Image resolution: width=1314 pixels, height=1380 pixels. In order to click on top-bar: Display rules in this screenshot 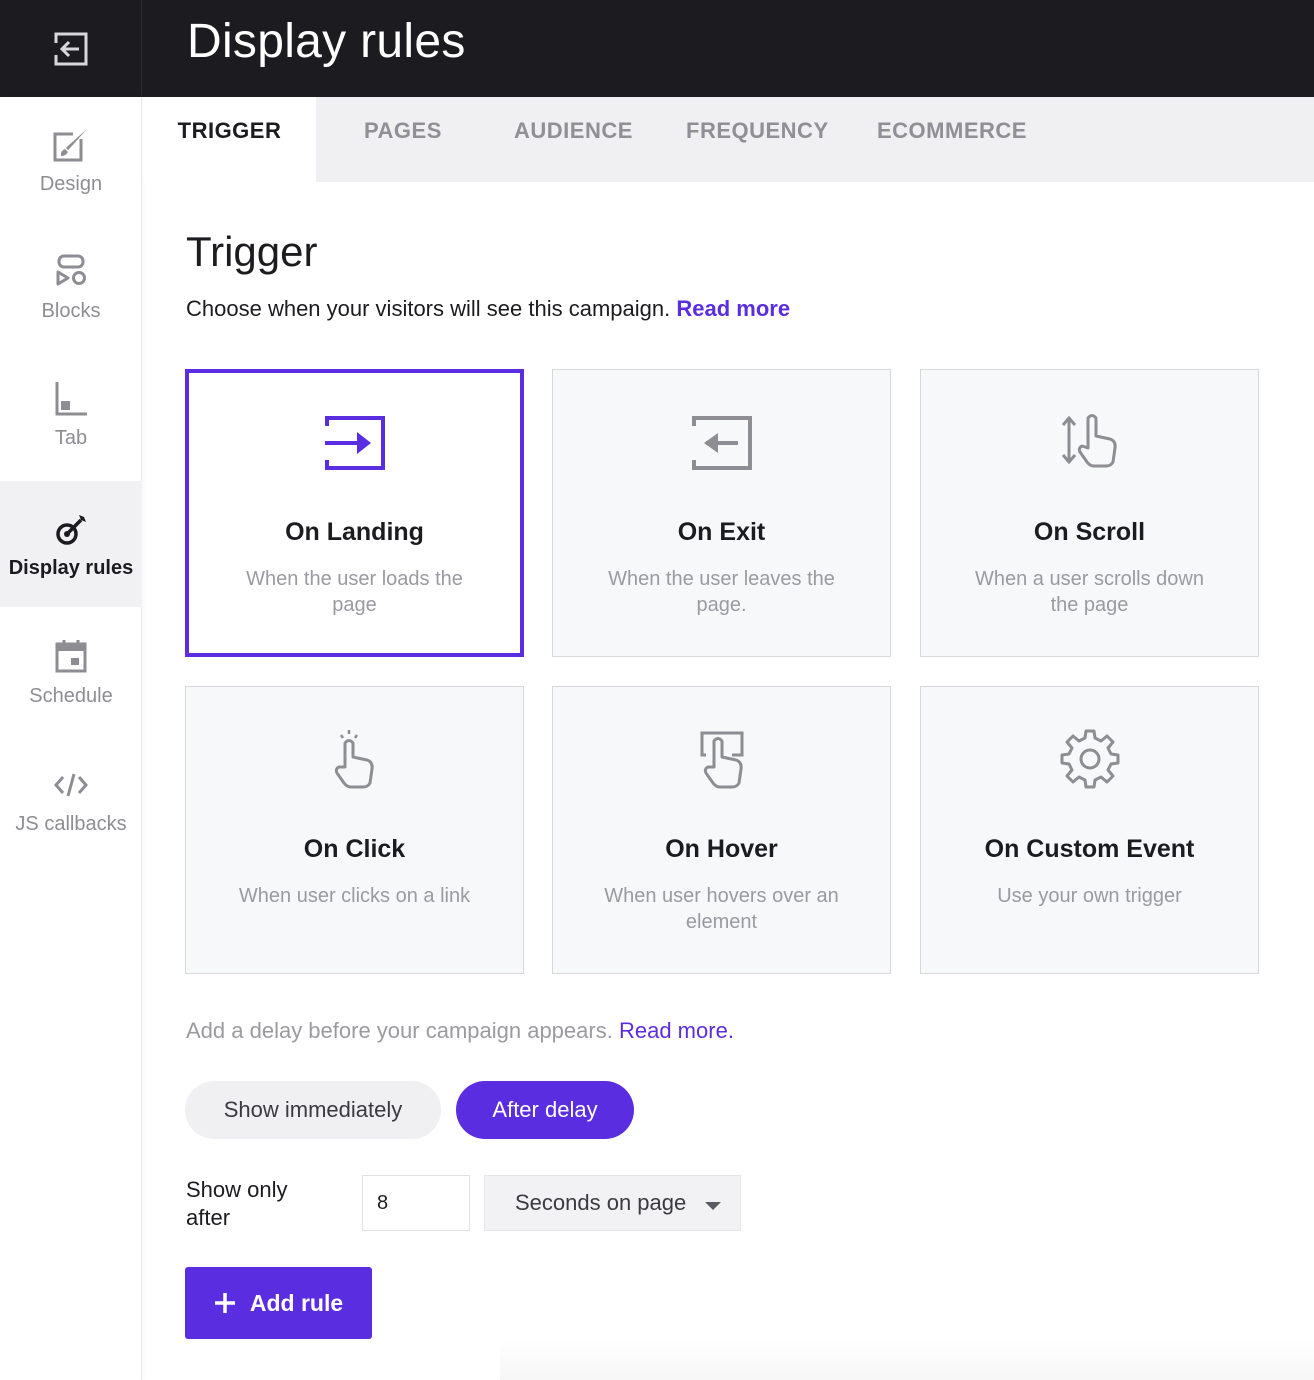, I will do `click(657, 48)`.